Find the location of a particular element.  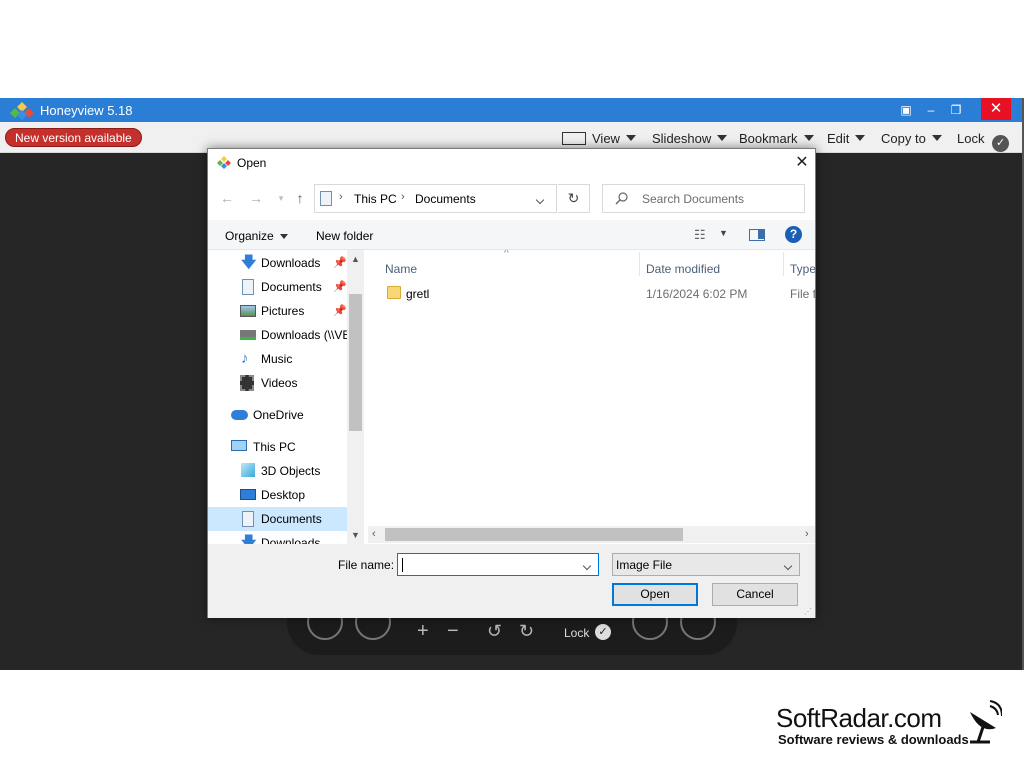

nav-item-pictures: Pictures 📌 is located at coordinates (278, 311).